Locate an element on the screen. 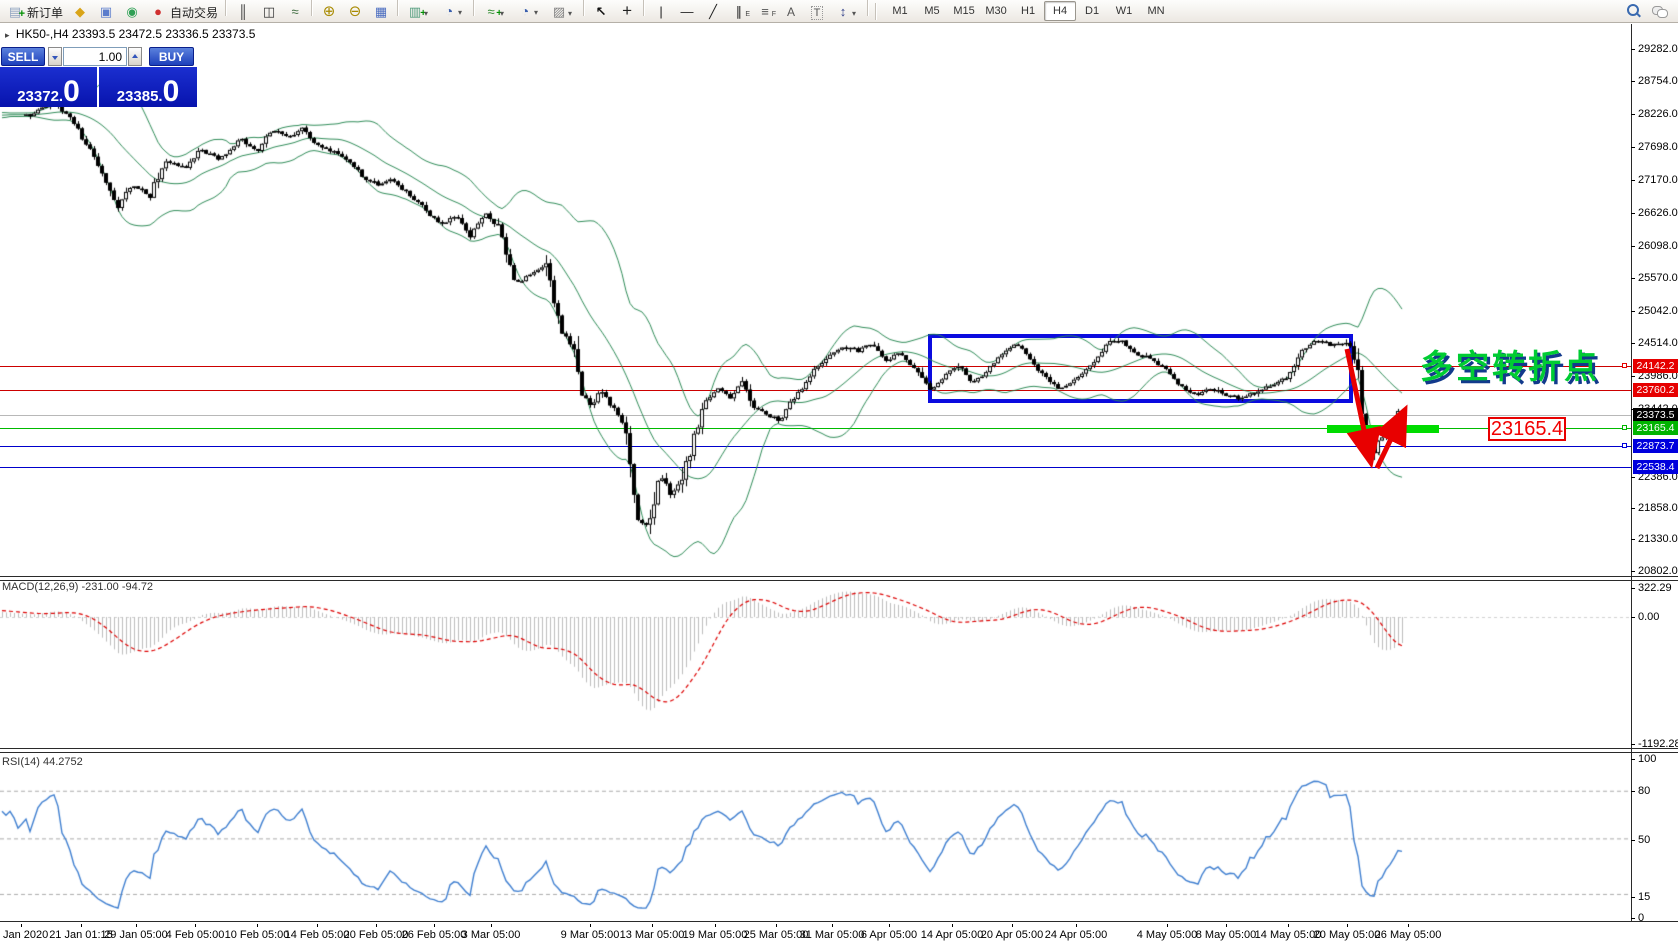  signals-button is located at coordinates (132, 12).